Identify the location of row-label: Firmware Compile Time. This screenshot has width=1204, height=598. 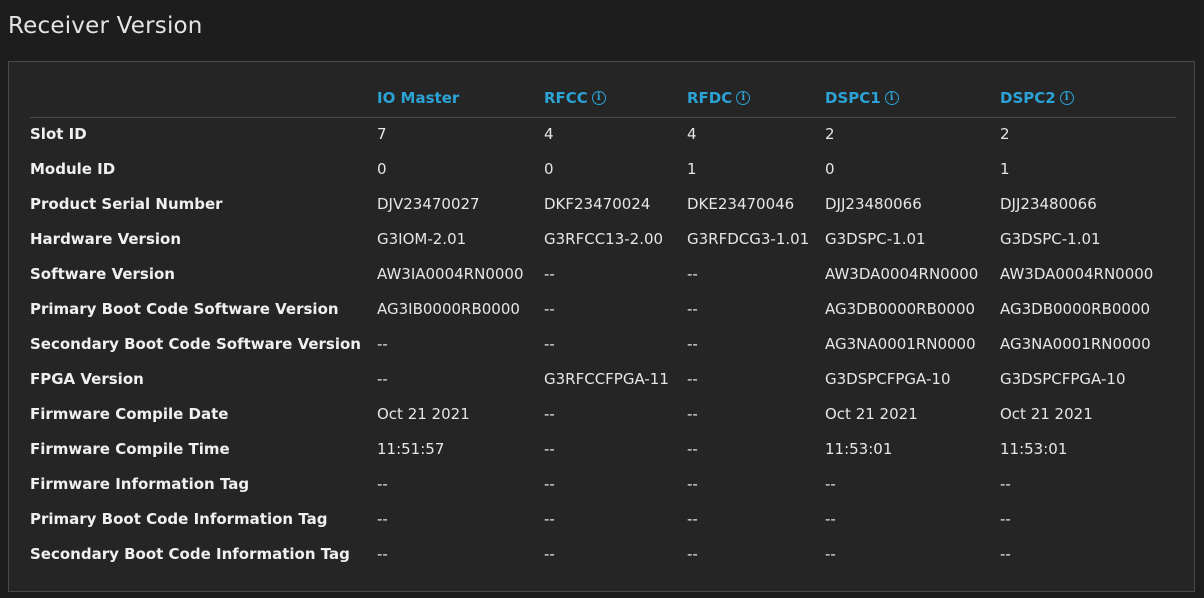
(130, 448).